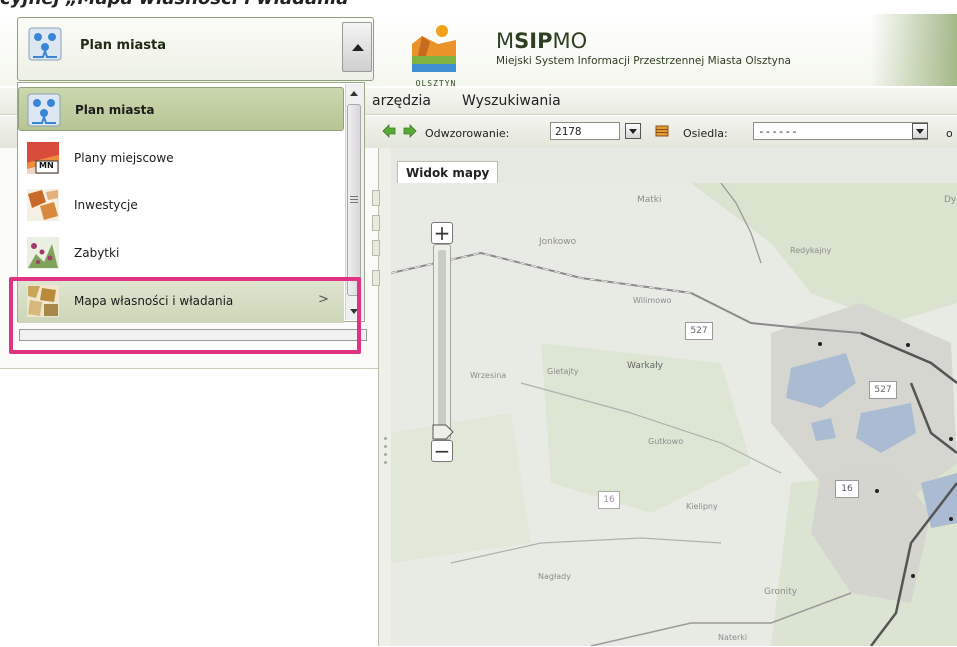  Describe the element at coordinates (558, 242) in the screenshot. I see `map-place-label: Jonkowo` at that location.